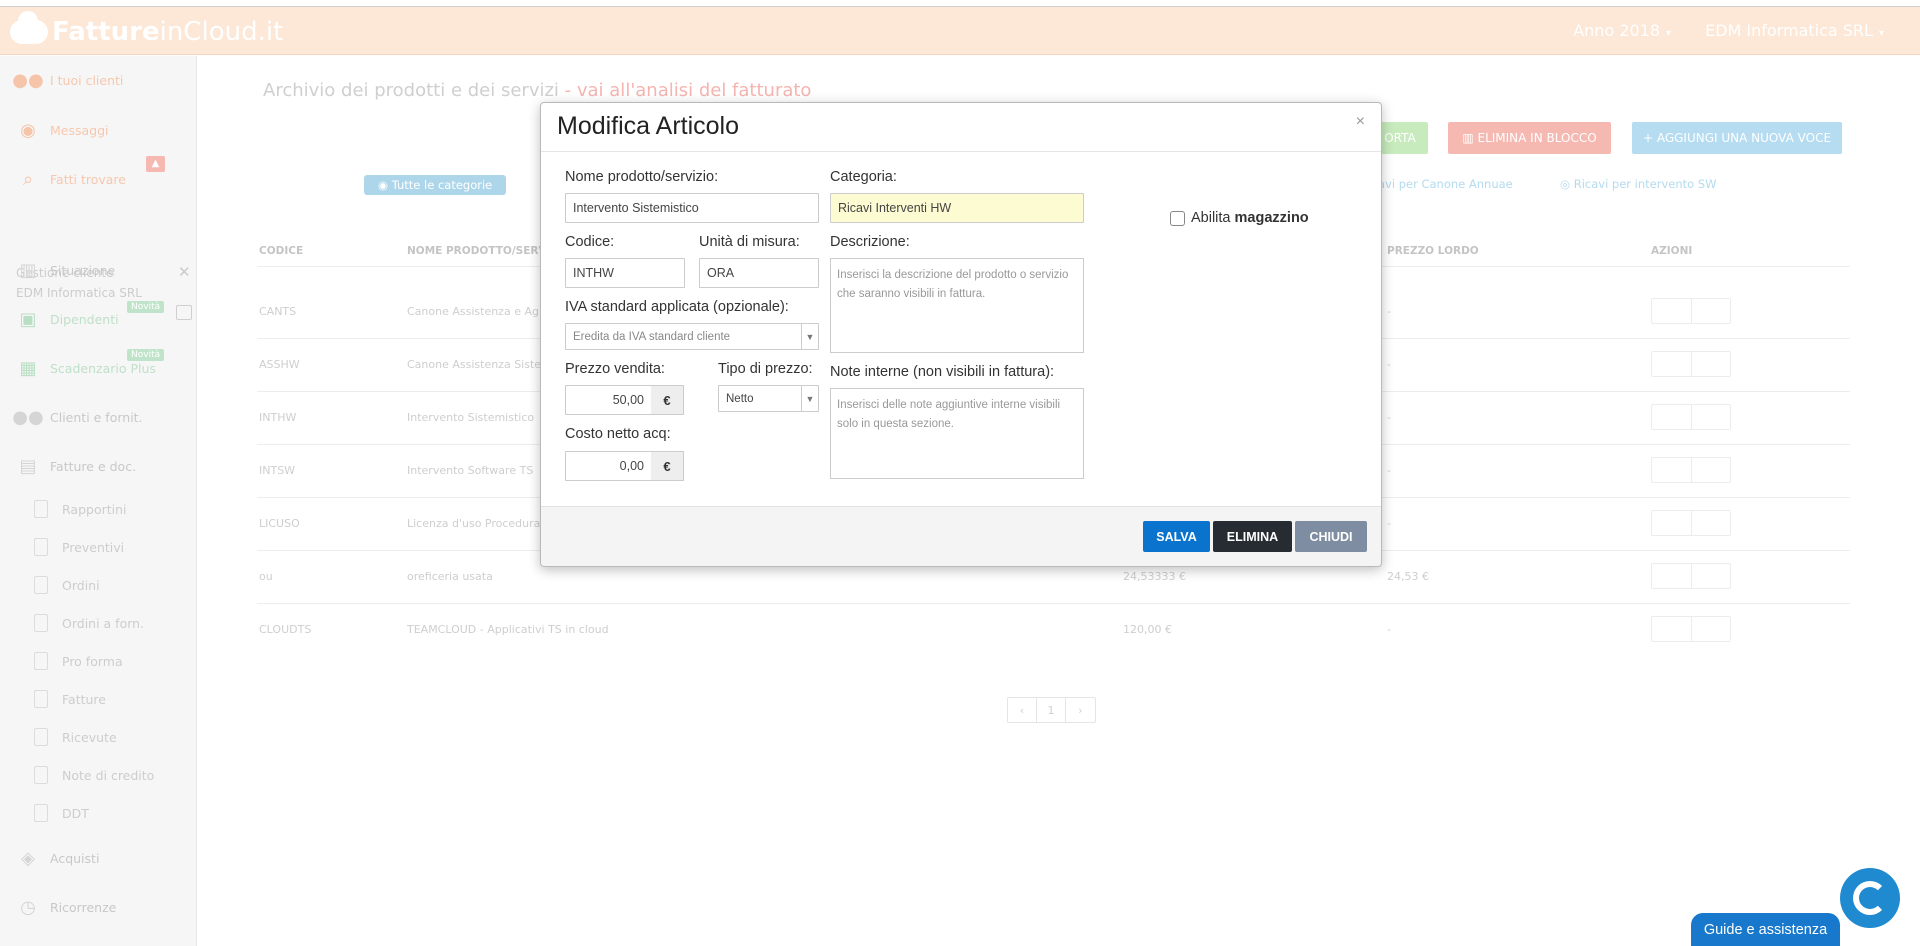  What do you see at coordinates (62, 130) in the screenshot?
I see `sidebar-item-messages: ◉ Messaggi` at bounding box center [62, 130].